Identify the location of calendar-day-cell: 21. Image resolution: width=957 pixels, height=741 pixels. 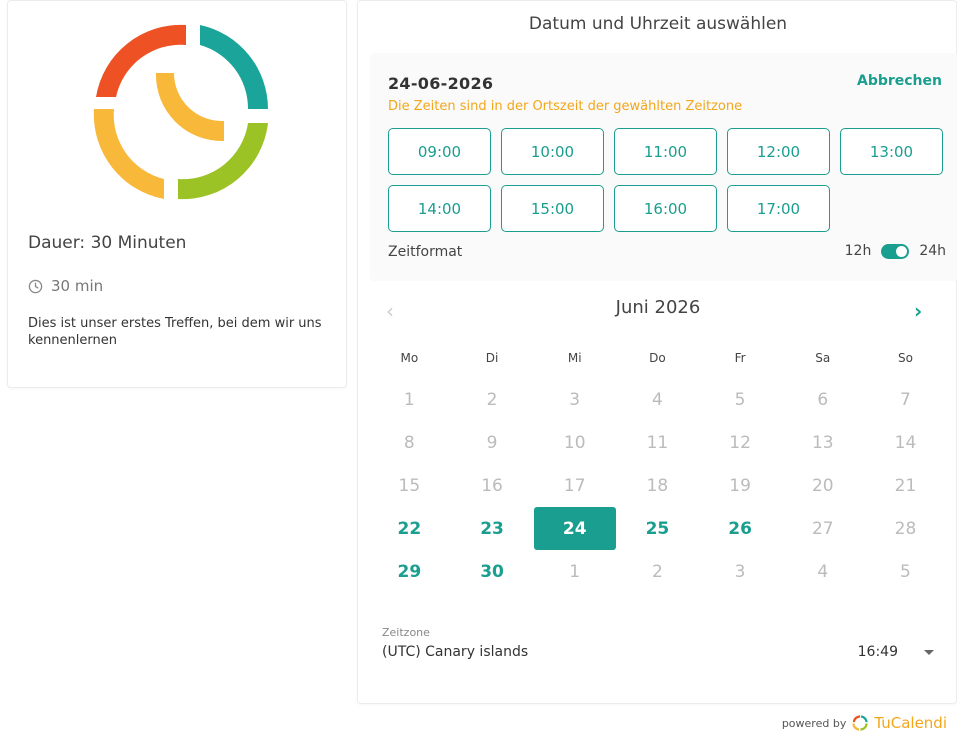
(905, 485).